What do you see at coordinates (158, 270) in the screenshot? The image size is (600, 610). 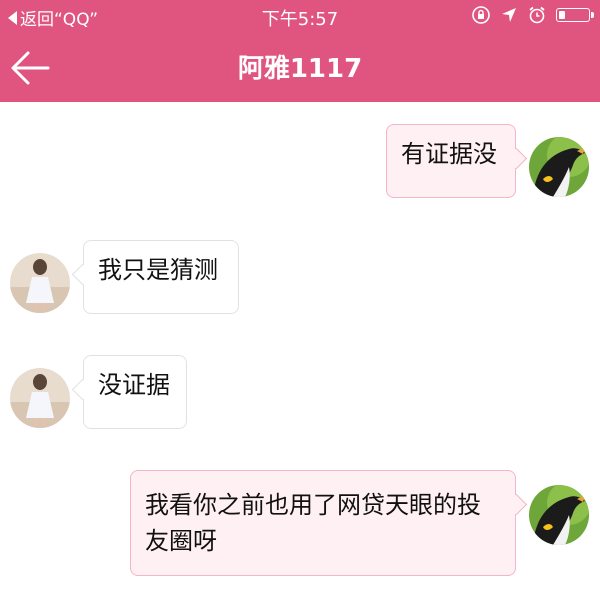 I see `message-text: 我只是猜测` at bounding box center [158, 270].